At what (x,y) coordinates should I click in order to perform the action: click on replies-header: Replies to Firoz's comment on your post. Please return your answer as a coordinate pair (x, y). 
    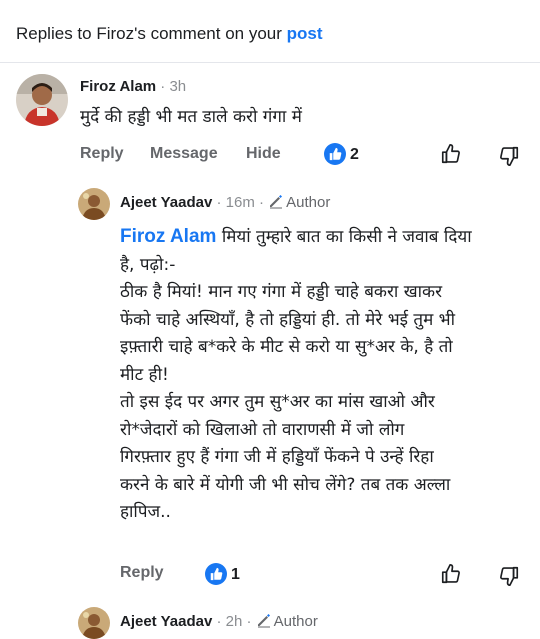
    Looking at the image, I should click on (169, 34).